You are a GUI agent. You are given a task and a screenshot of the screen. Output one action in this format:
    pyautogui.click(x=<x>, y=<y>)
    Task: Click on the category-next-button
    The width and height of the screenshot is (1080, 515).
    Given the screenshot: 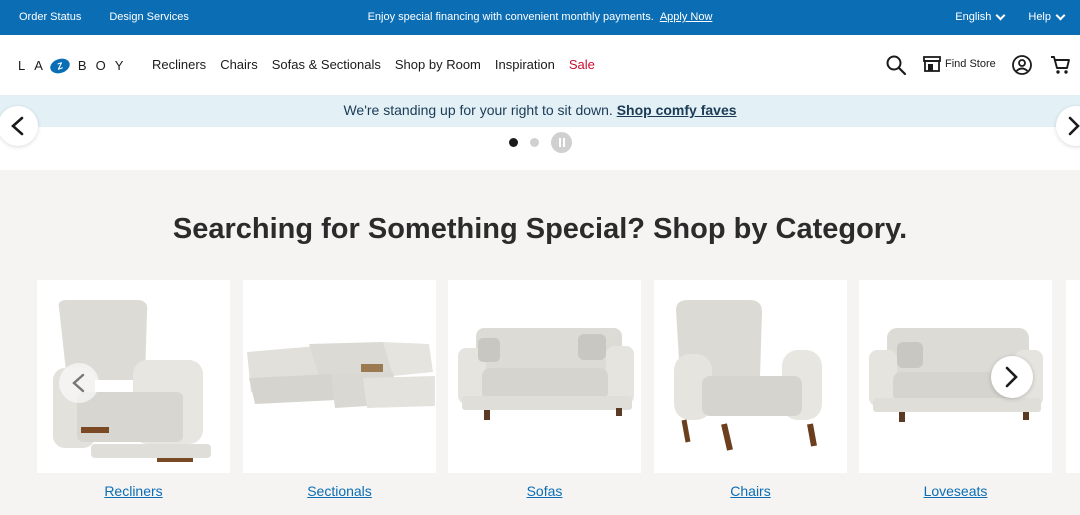 What is the action you would take?
    pyautogui.click(x=1012, y=377)
    